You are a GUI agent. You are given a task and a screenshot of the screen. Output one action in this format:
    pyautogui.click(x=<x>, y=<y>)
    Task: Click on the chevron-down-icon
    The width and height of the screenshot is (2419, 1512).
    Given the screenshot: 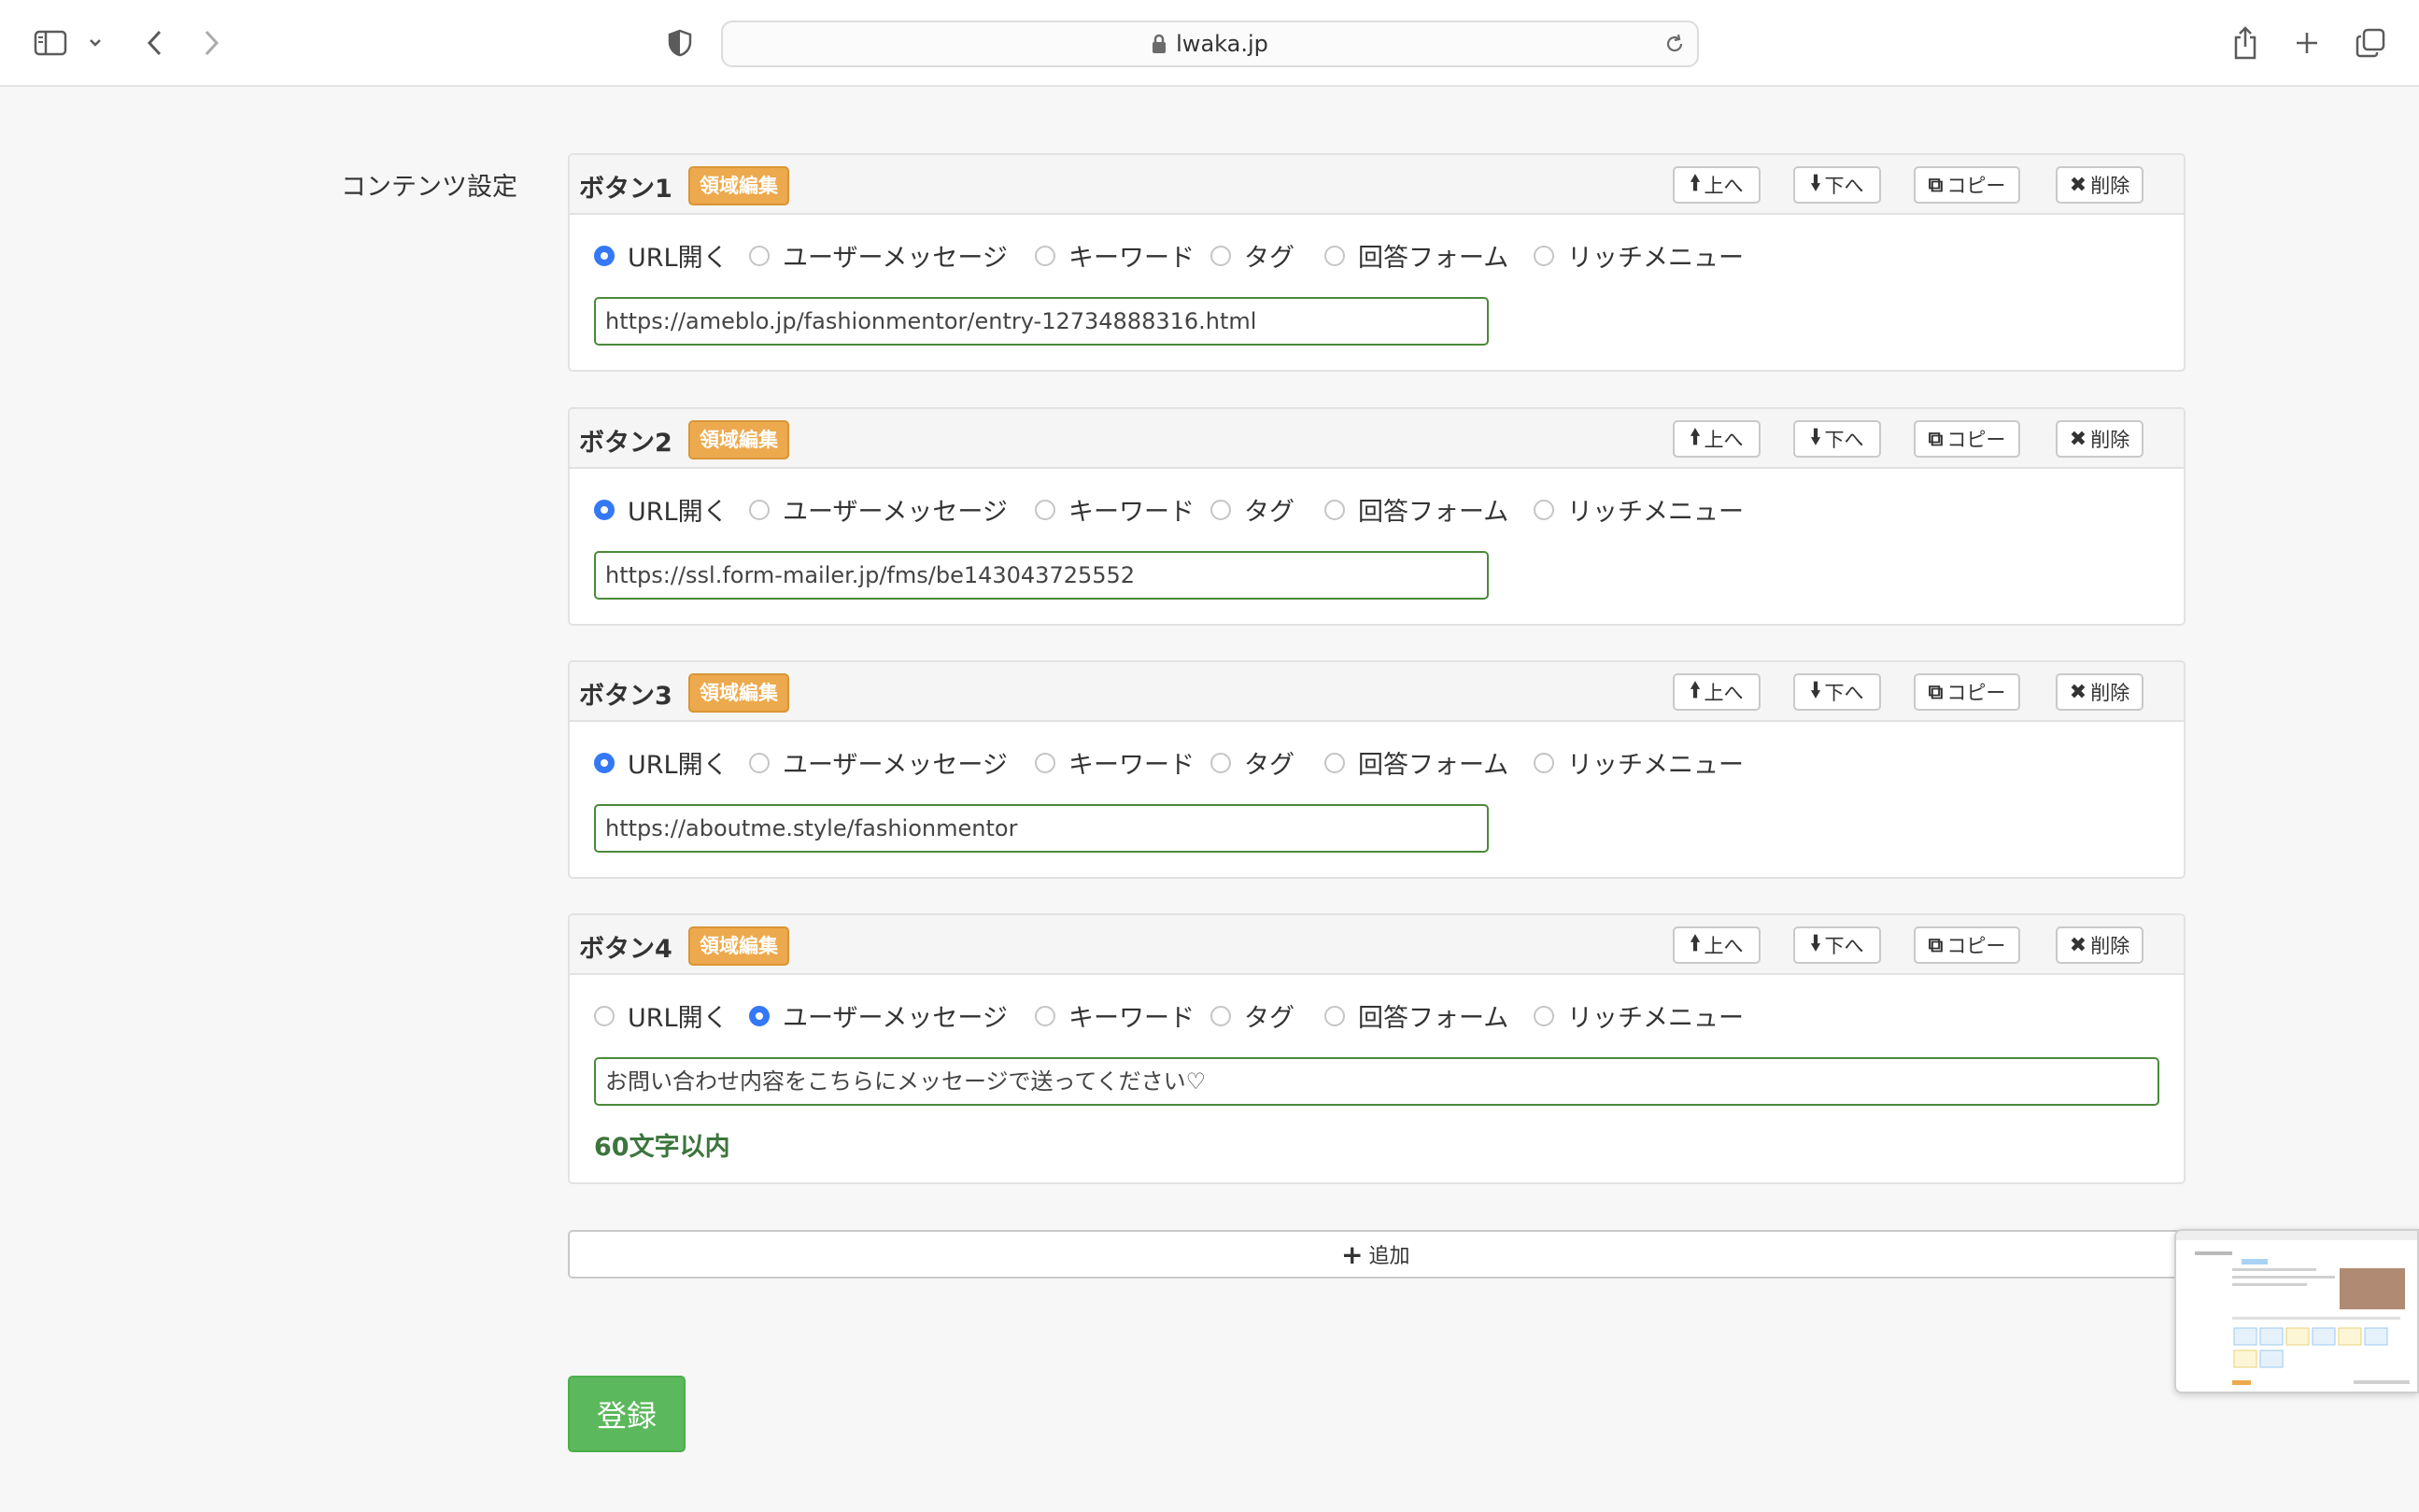 What is the action you would take?
    pyautogui.click(x=95, y=43)
    